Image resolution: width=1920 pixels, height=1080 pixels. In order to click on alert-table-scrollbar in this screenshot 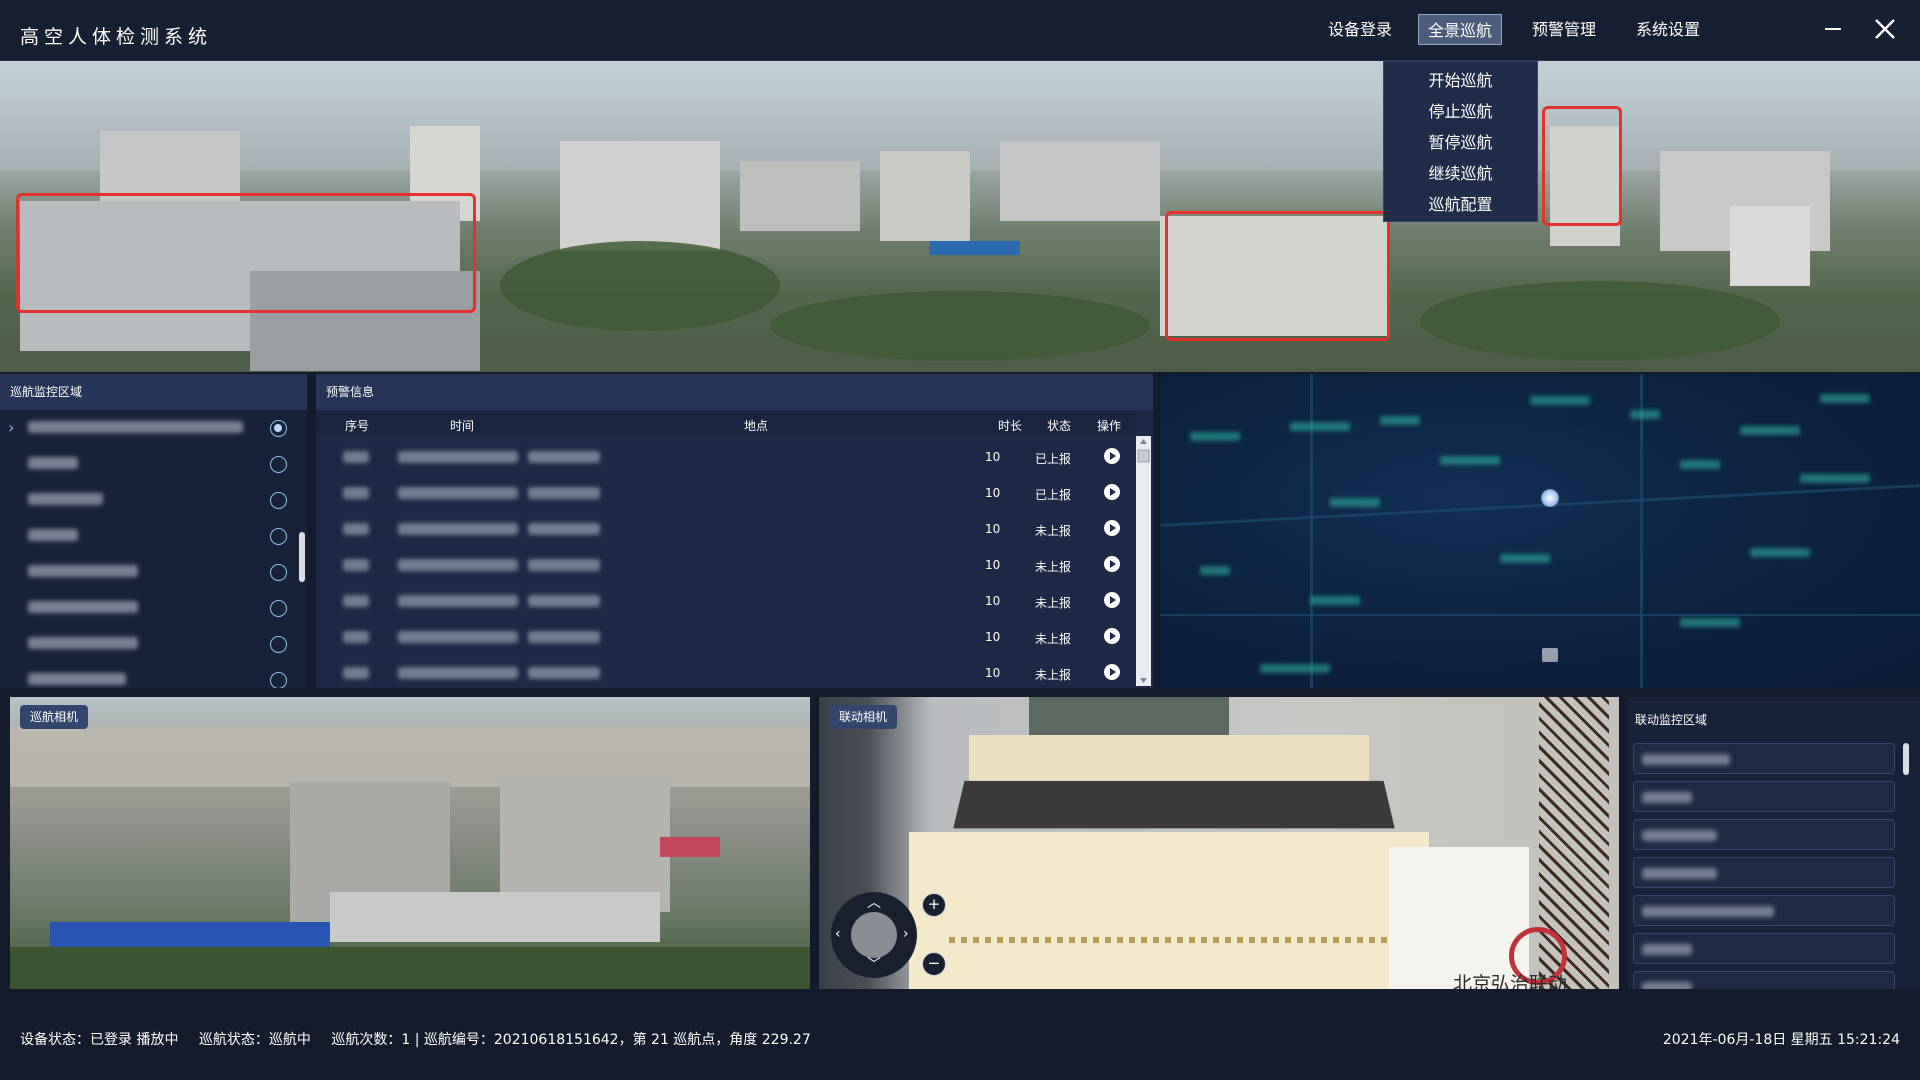, I will do `click(1143, 561)`.